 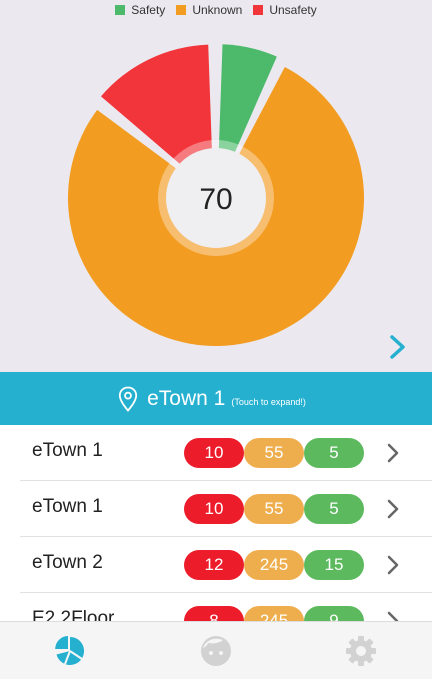 I want to click on list-item-name: E2 2Floor, so click(x=73, y=614).